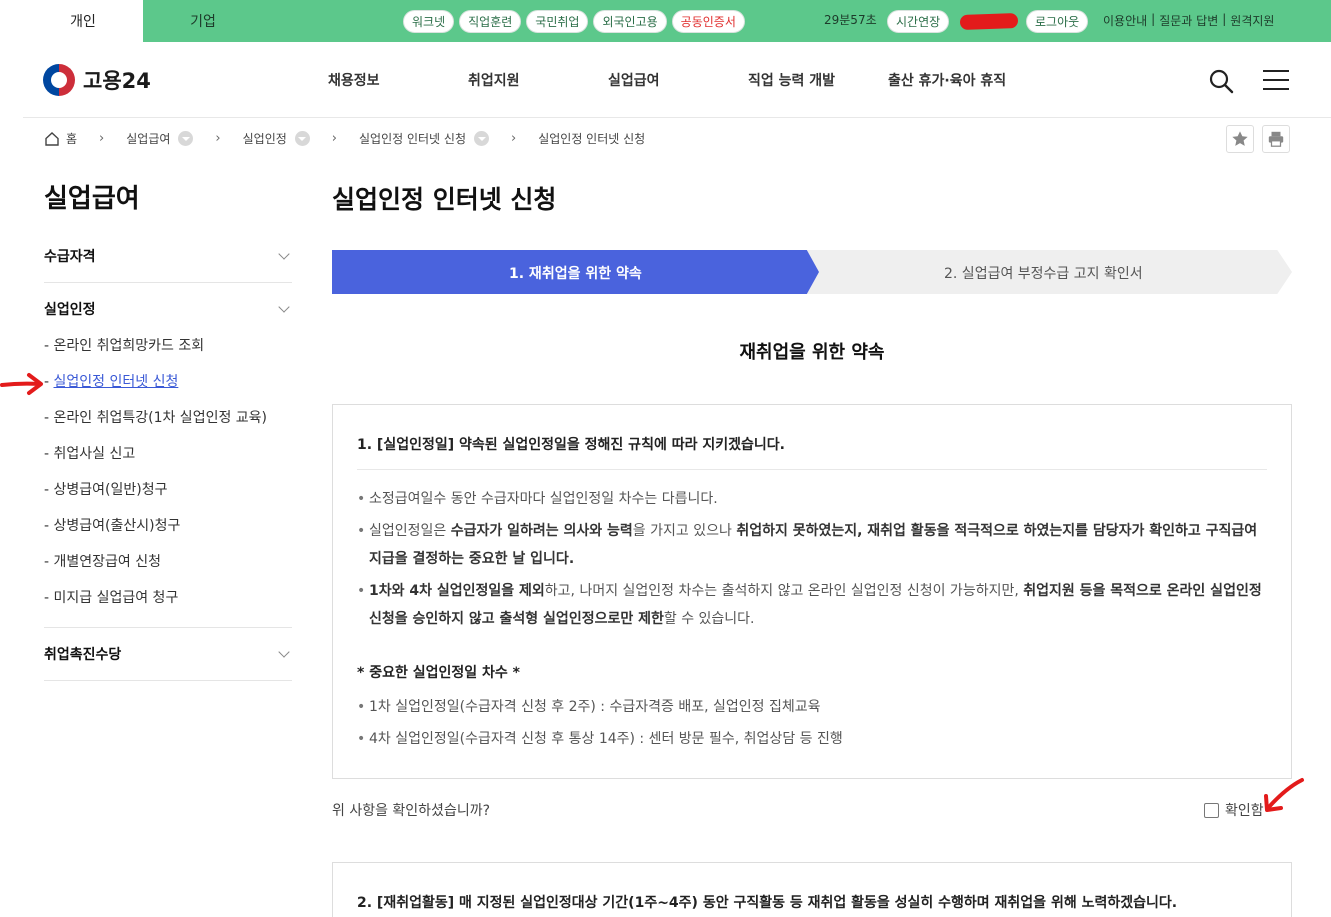 This screenshot has height=917, width=1331. Describe the element at coordinates (1043, 274) in the screenshot. I see `step-2-label: 2. 실업급여 부정수급 고지 확인서` at that location.